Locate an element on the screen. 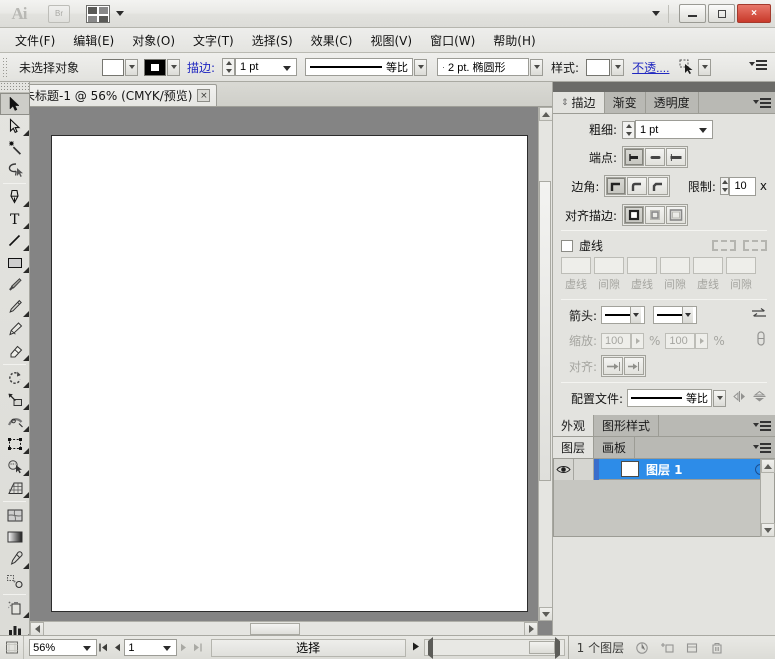  control-bar-menu-icon is located at coordinates (760, 67).